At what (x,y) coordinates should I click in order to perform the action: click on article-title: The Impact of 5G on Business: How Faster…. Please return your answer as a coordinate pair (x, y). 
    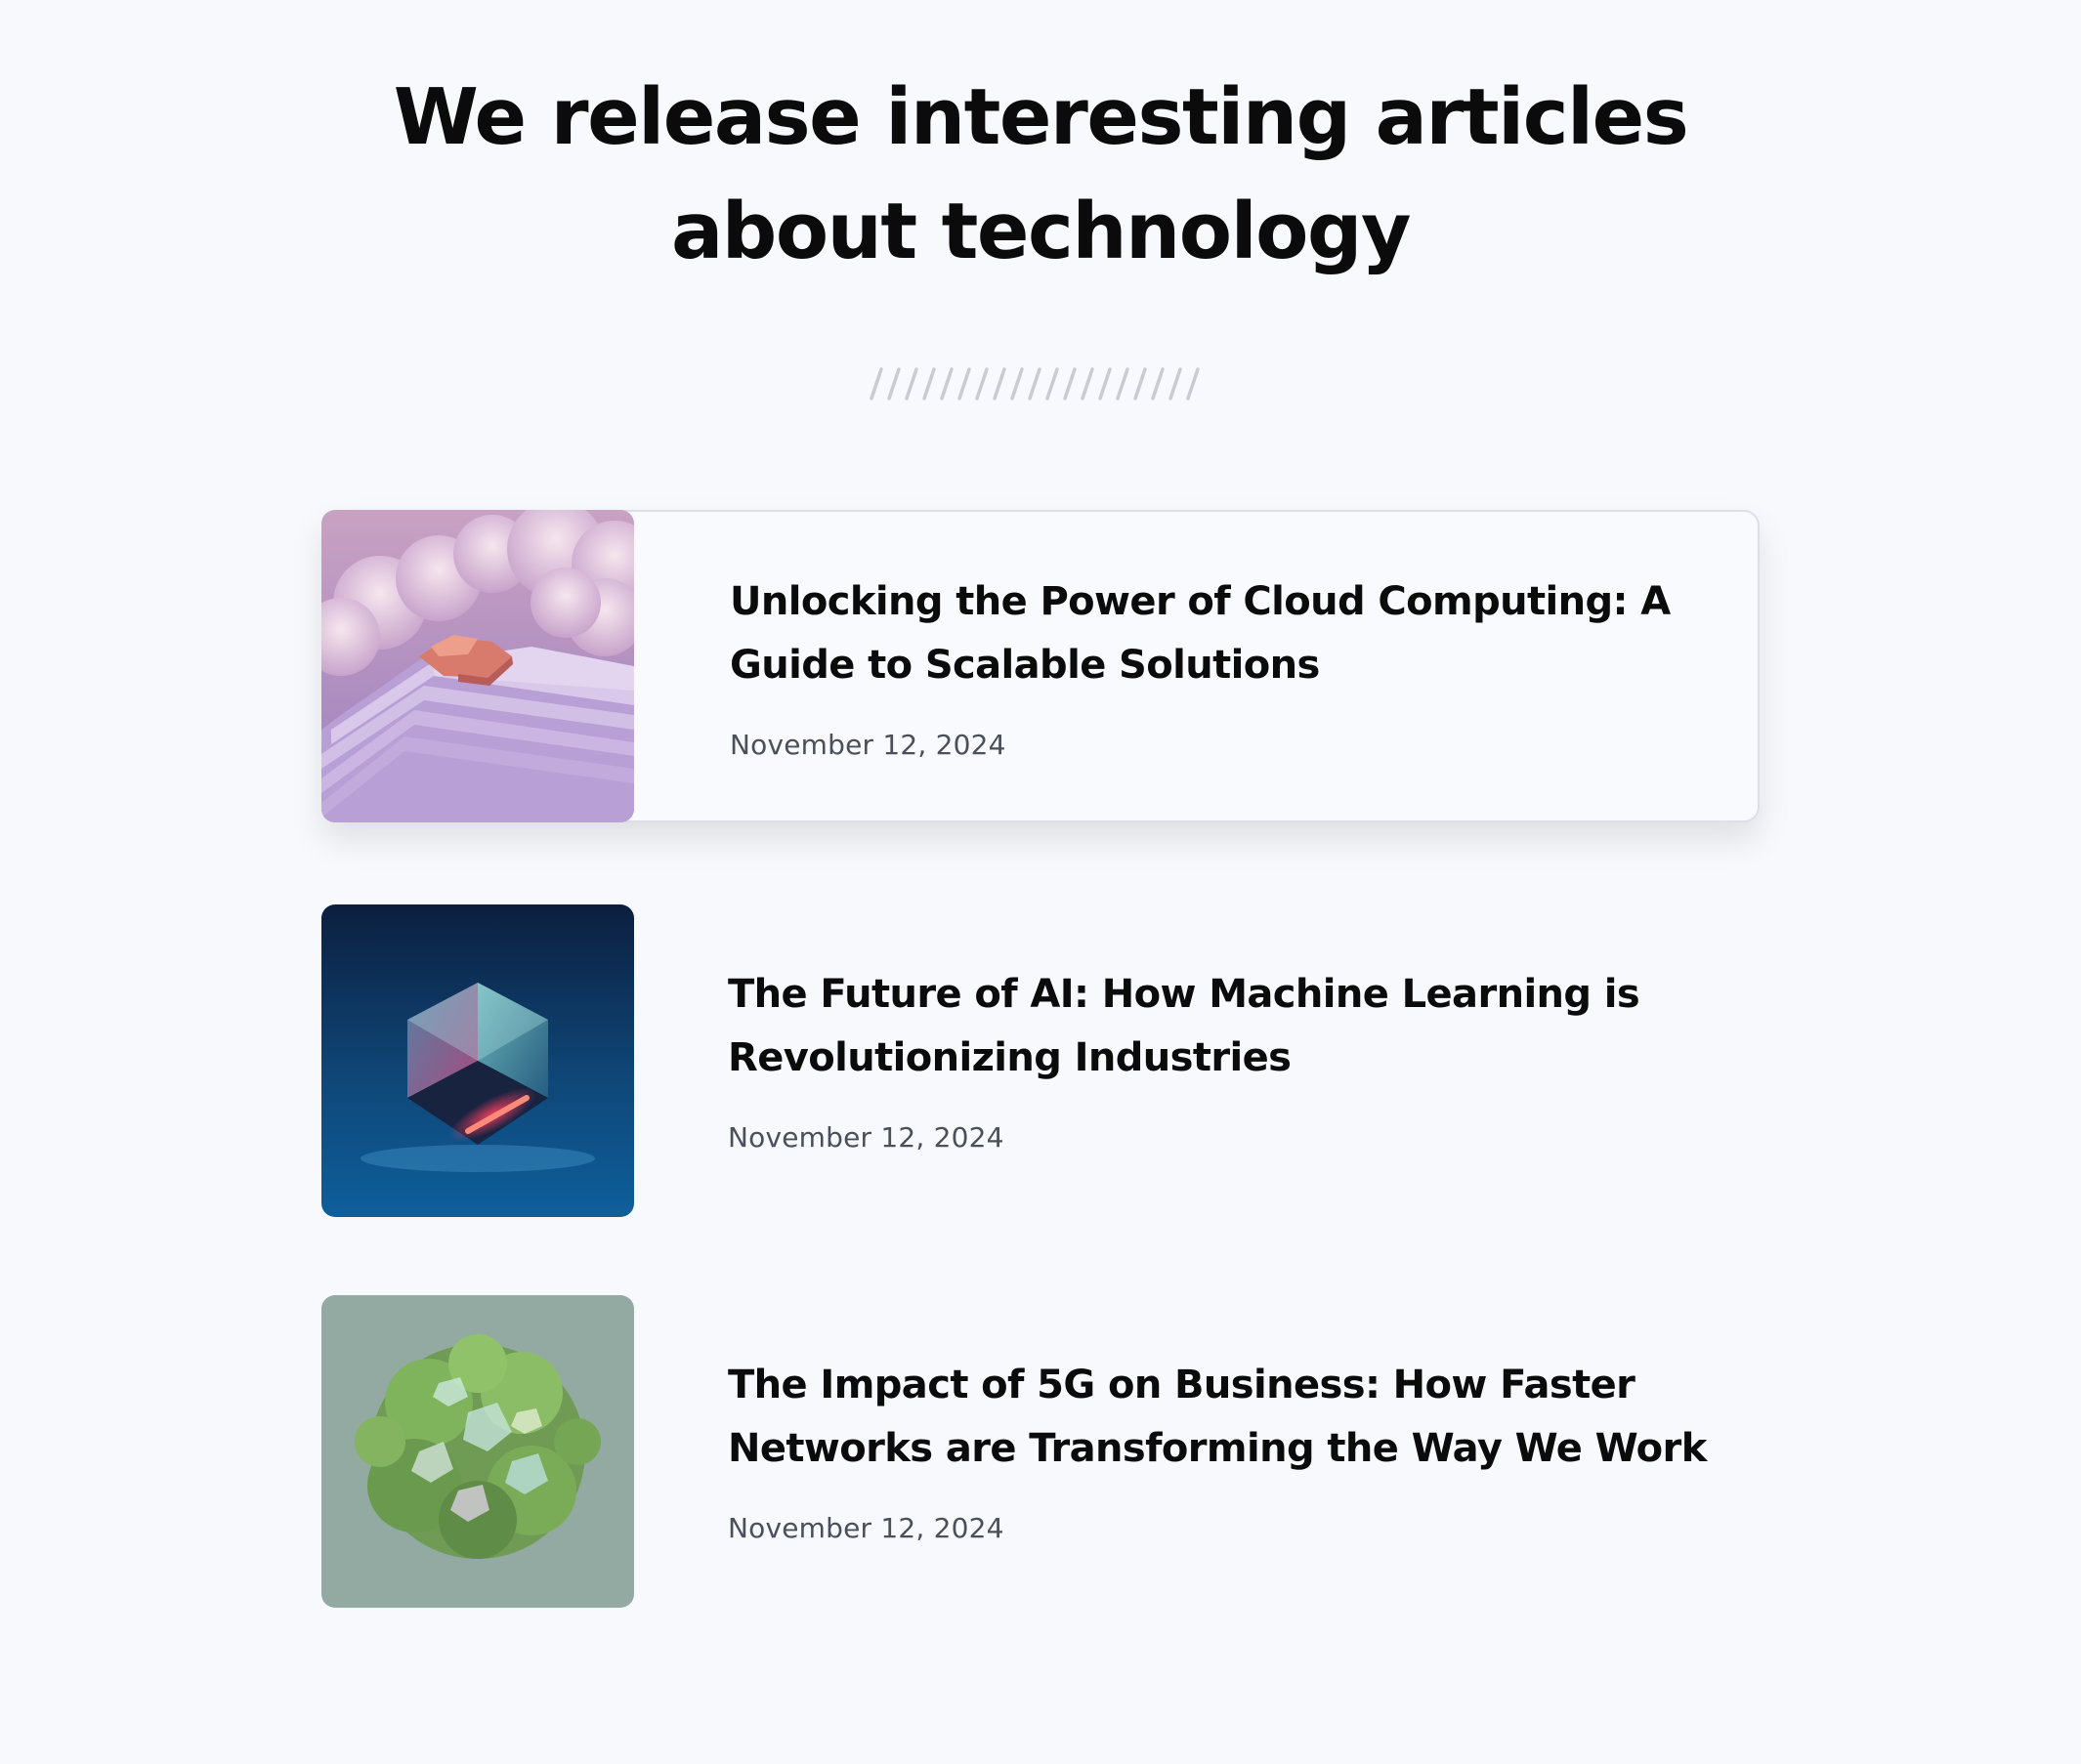
    Looking at the image, I should click on (1226, 1417).